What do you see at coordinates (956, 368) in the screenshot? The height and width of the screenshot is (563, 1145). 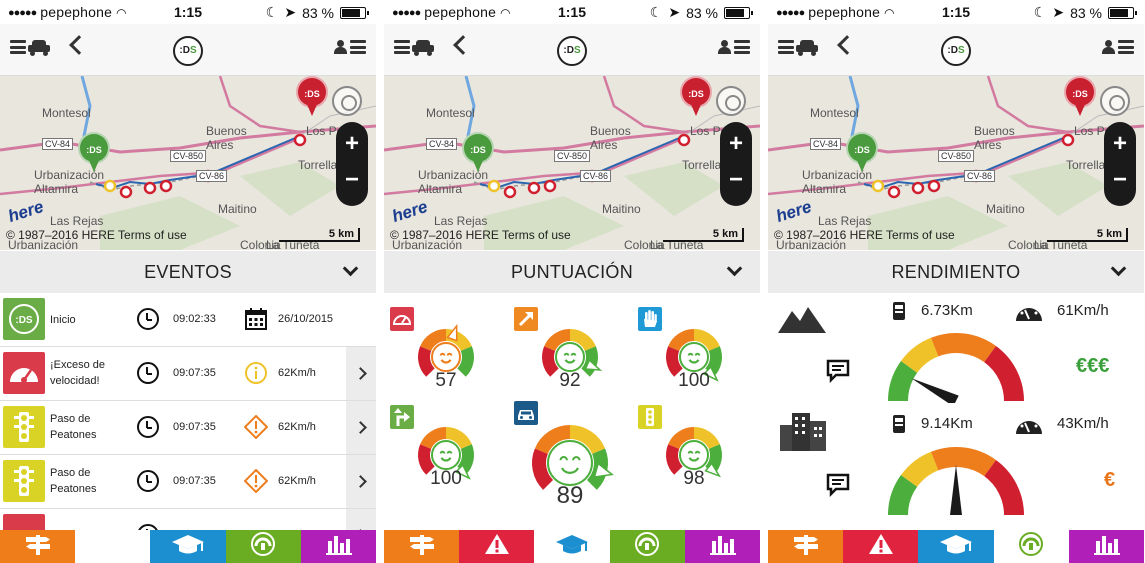 I see `highway-efficiency-gauge` at bounding box center [956, 368].